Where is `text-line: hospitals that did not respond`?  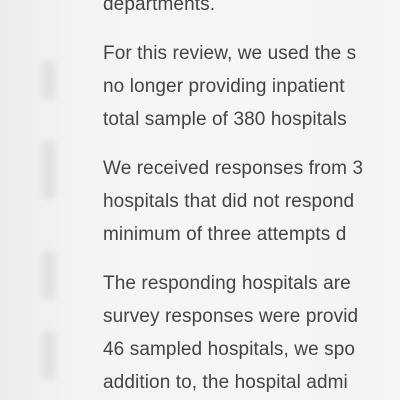
text-line: hospitals that did not respond is located at coordinates (229, 201).